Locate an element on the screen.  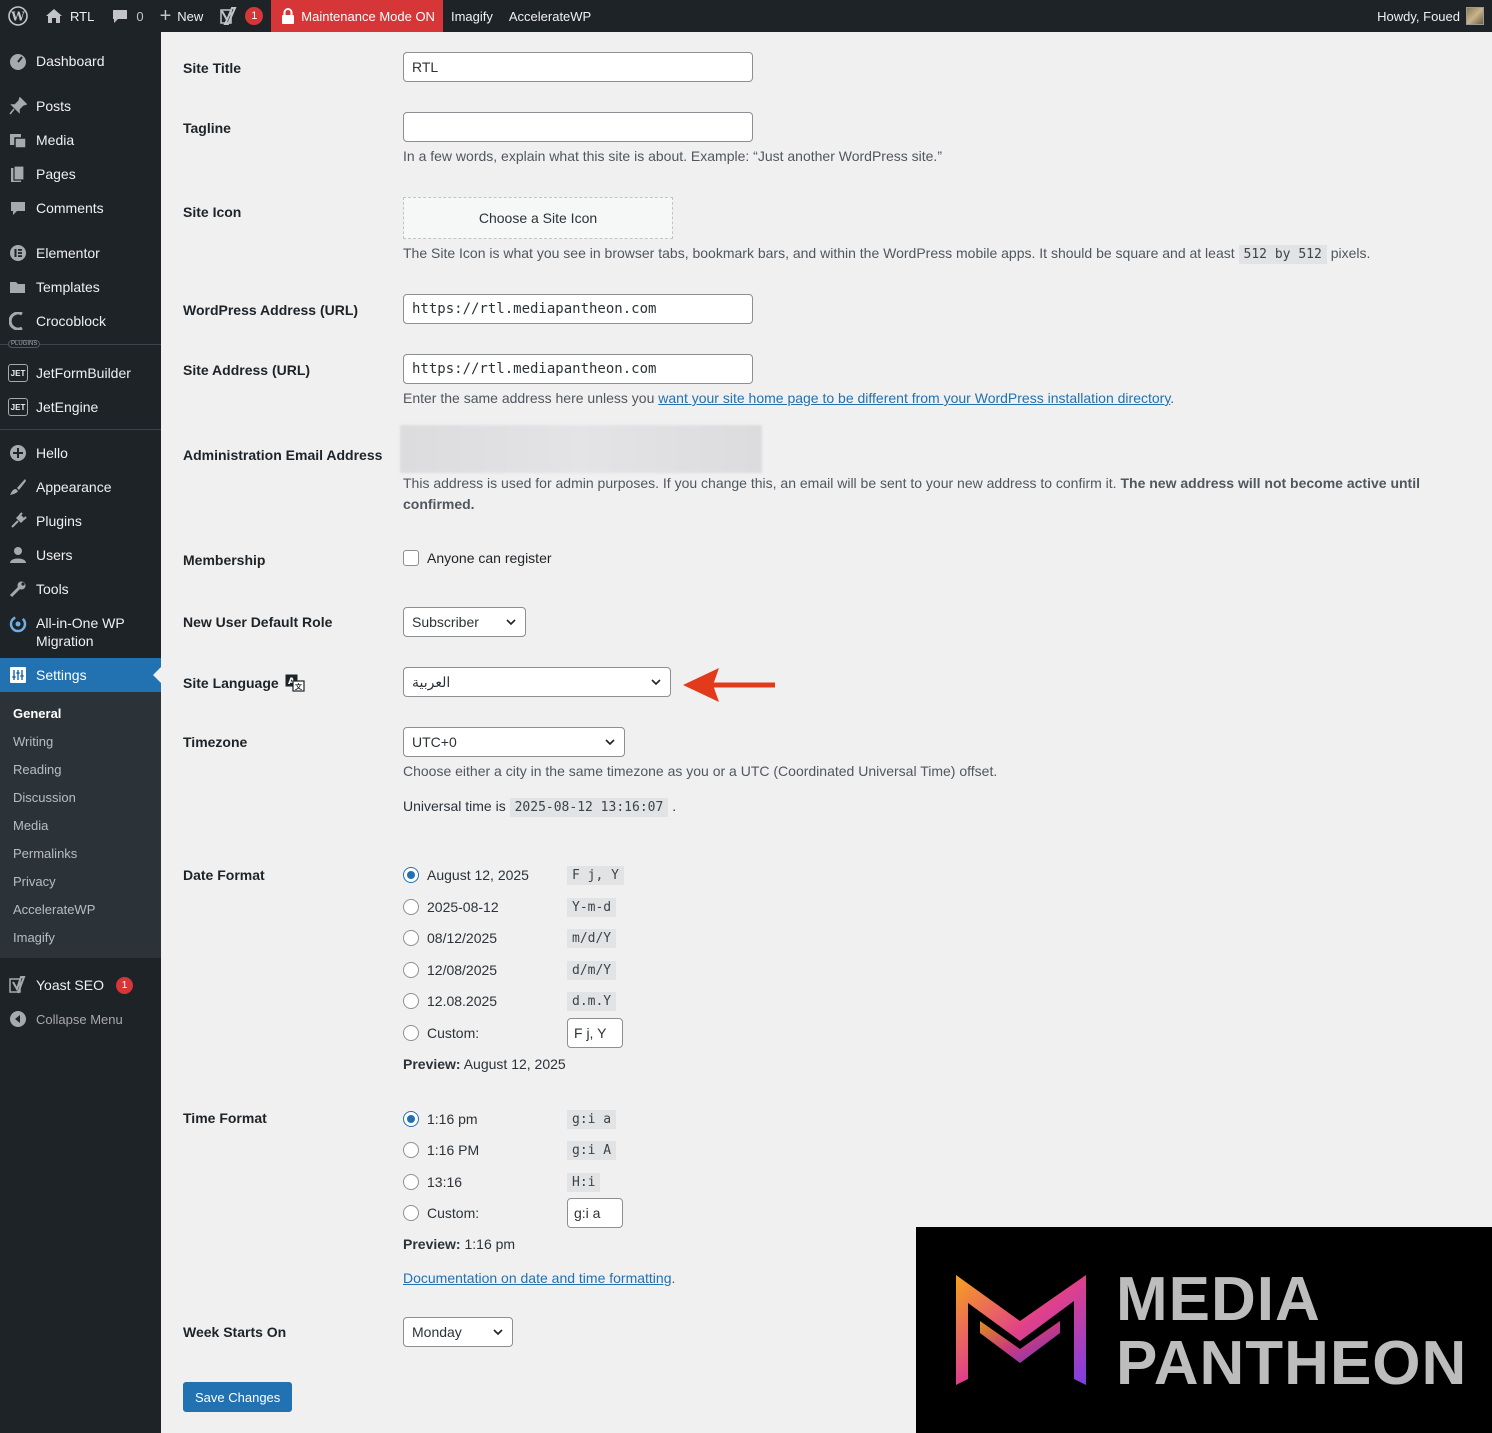
date-format-custom-input: F j, Y is located at coordinates (595, 1033).